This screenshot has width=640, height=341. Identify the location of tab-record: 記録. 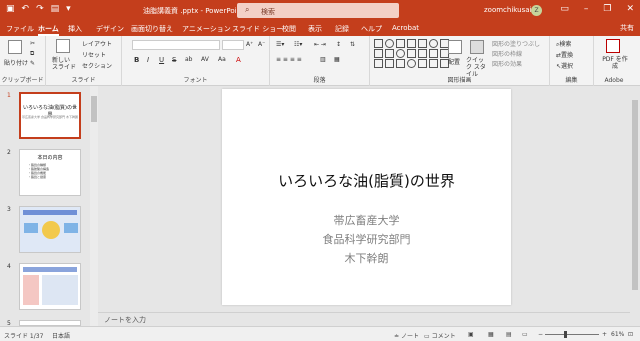
(342, 29).